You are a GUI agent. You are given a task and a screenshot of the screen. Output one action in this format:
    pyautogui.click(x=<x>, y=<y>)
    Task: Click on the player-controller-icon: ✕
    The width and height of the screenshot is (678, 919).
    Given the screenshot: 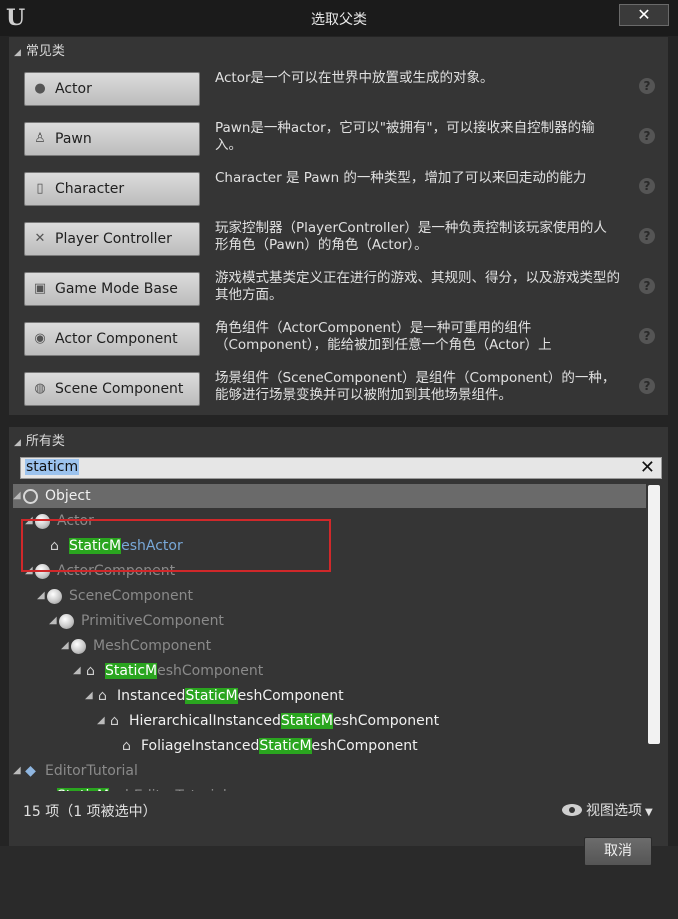 What is the action you would take?
    pyautogui.click(x=40, y=238)
    